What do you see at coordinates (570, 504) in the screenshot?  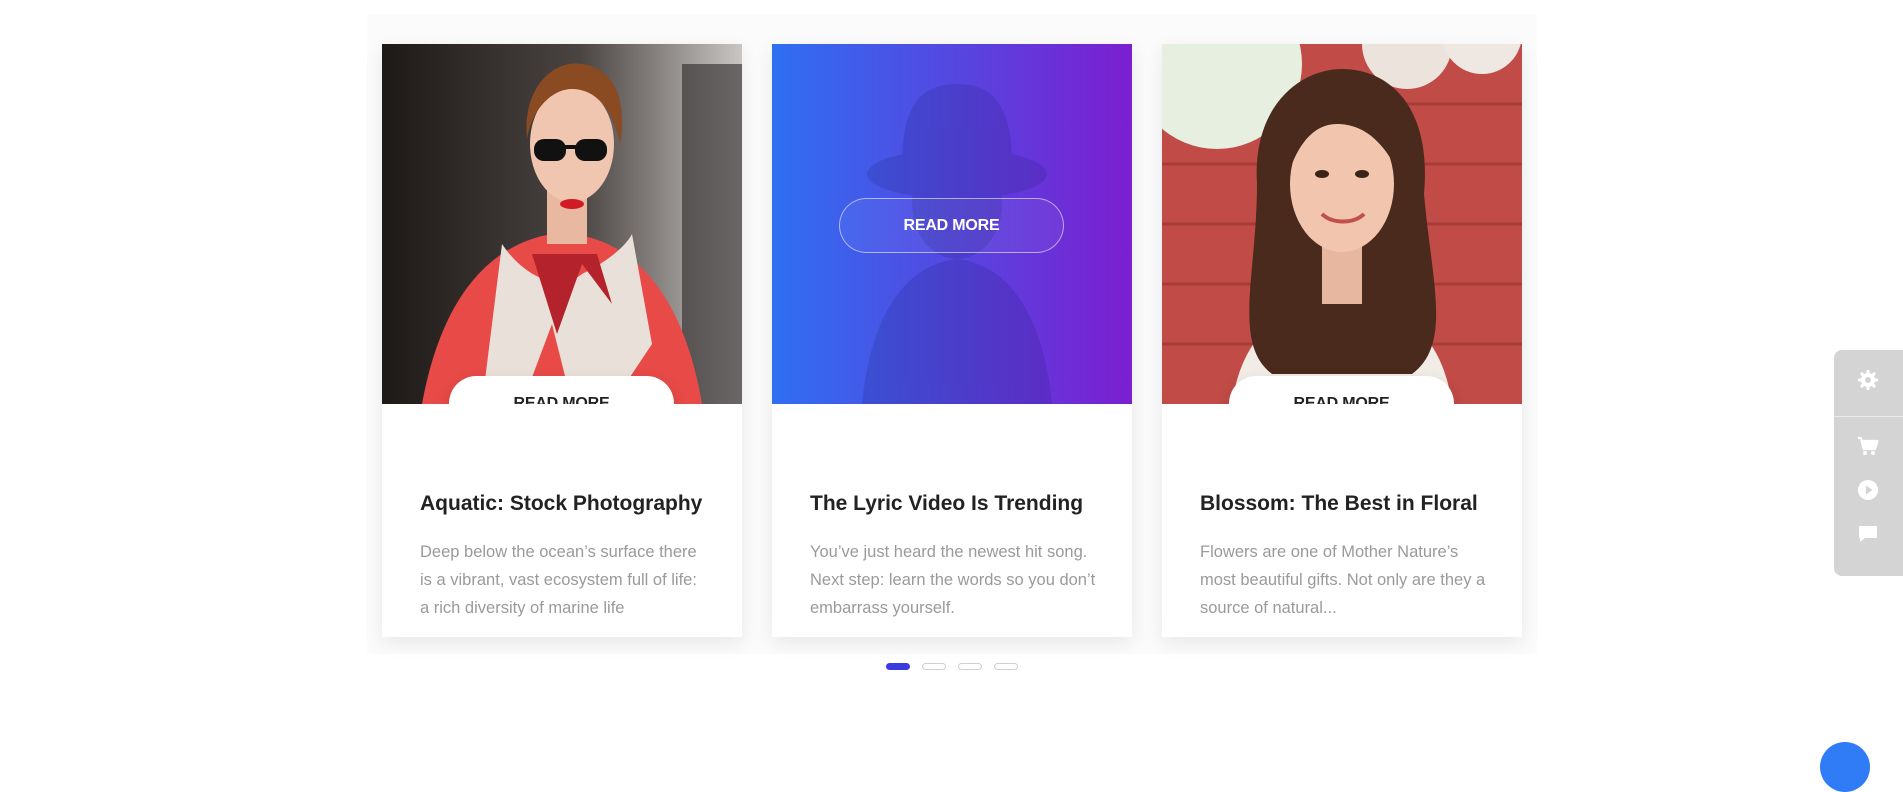 I see `card-title: Aquatic: Stock Photography` at bounding box center [570, 504].